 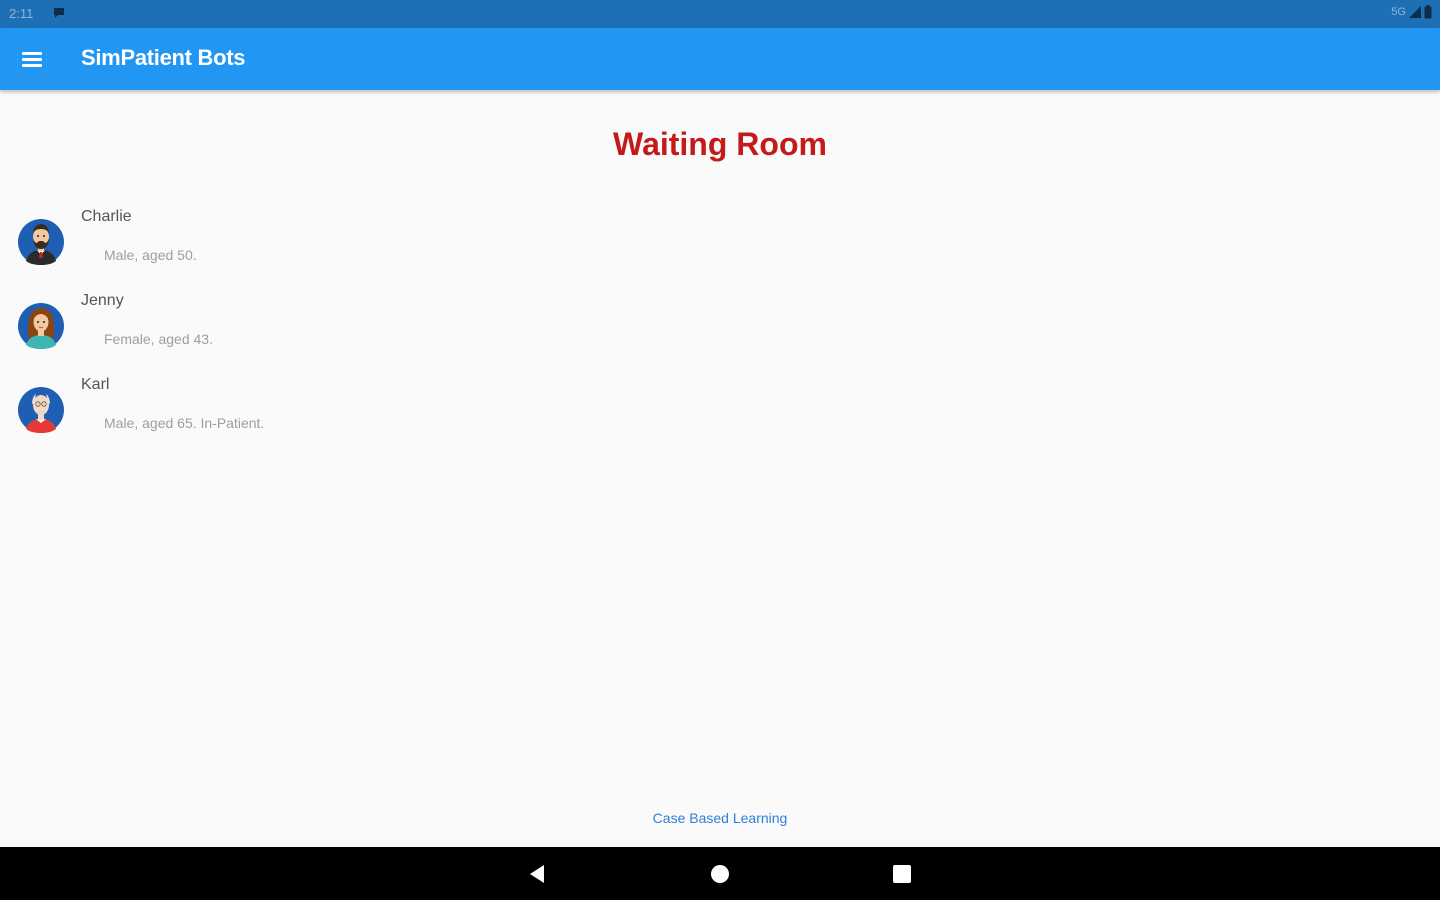 I want to click on page-title: Waiting Room, so click(x=720, y=144).